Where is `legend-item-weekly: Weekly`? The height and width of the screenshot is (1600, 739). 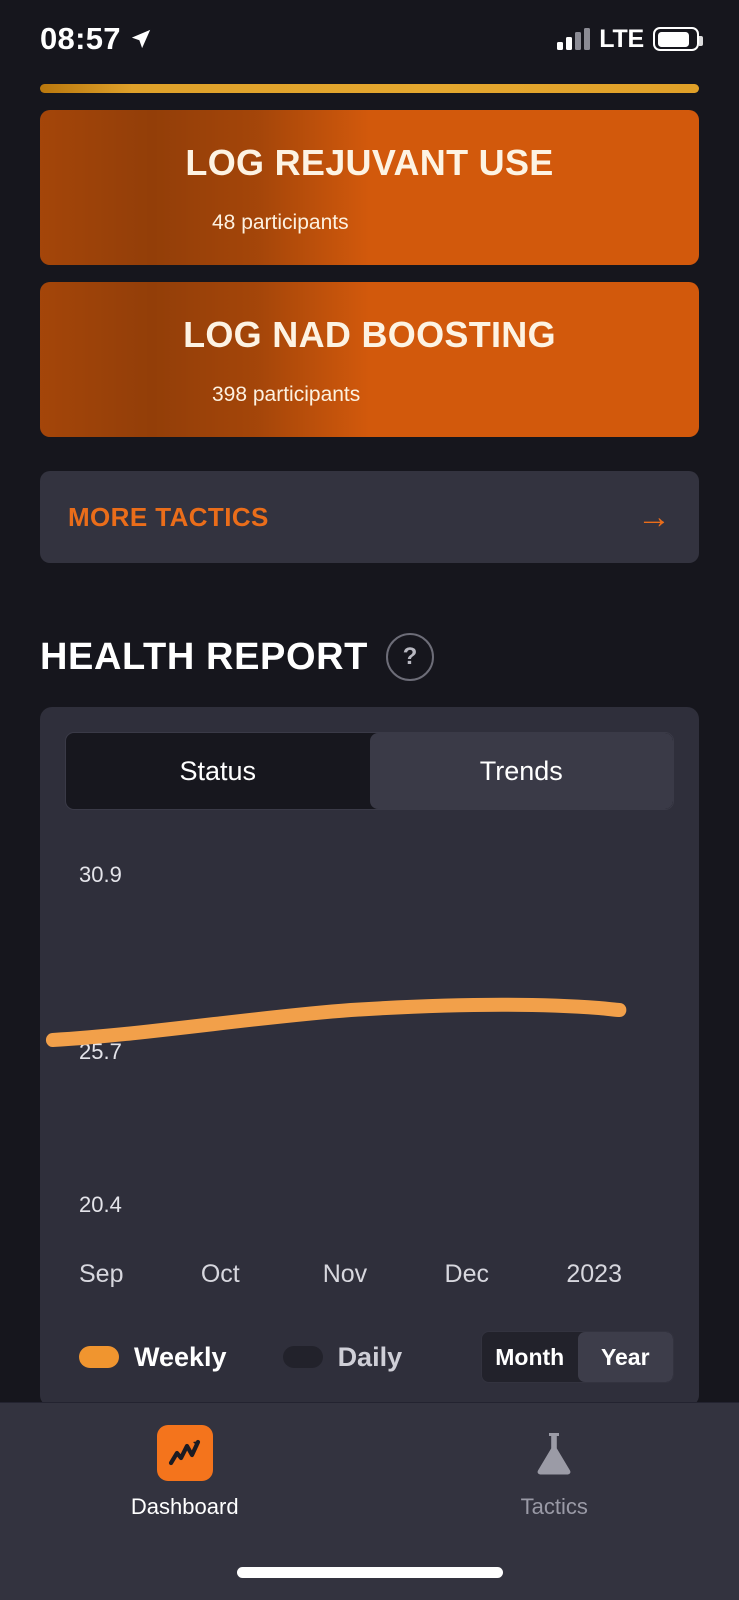
legend-item-weekly: Weekly is located at coordinates (153, 1357).